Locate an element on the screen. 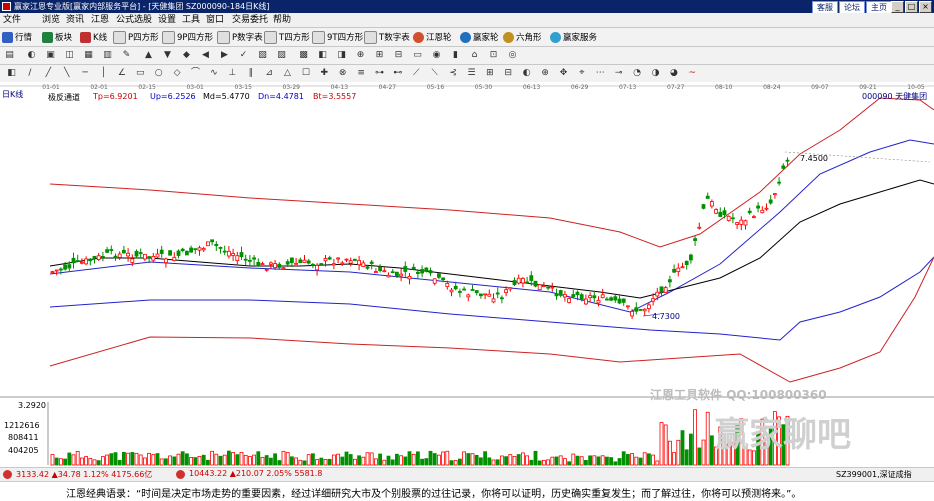 Image resolution: width=934 pixels, height=501 pixels. 9t-square-button: 9T四方形 is located at coordinates (337, 37).